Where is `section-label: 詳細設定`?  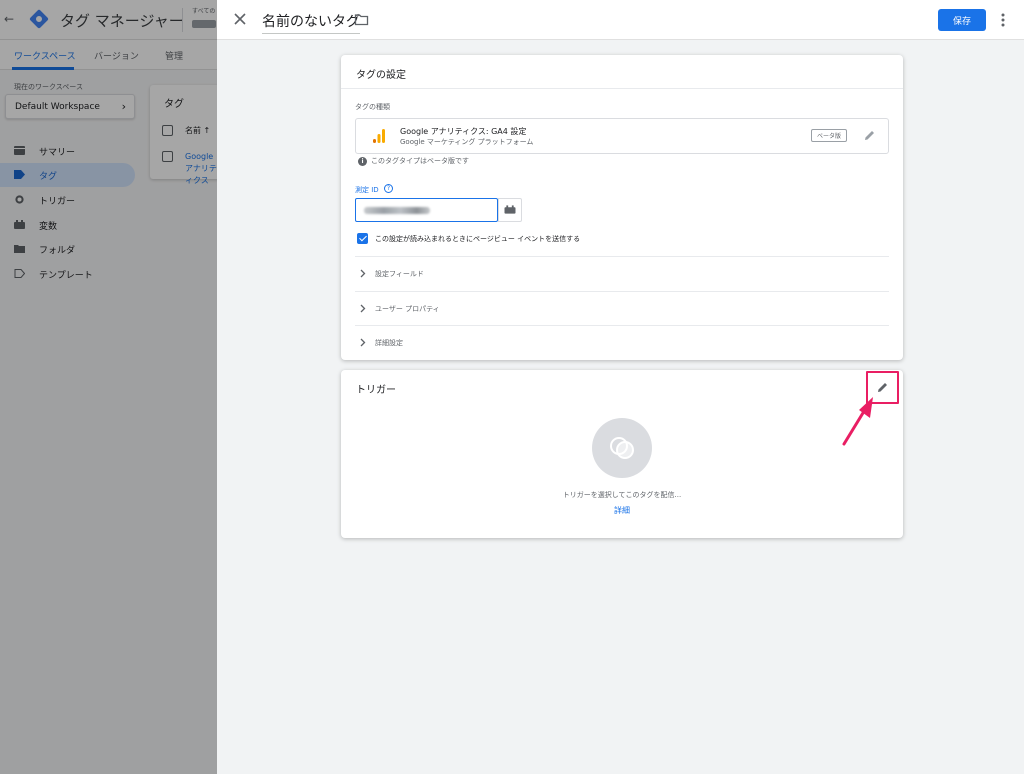 section-label: 詳細設定 is located at coordinates (389, 343).